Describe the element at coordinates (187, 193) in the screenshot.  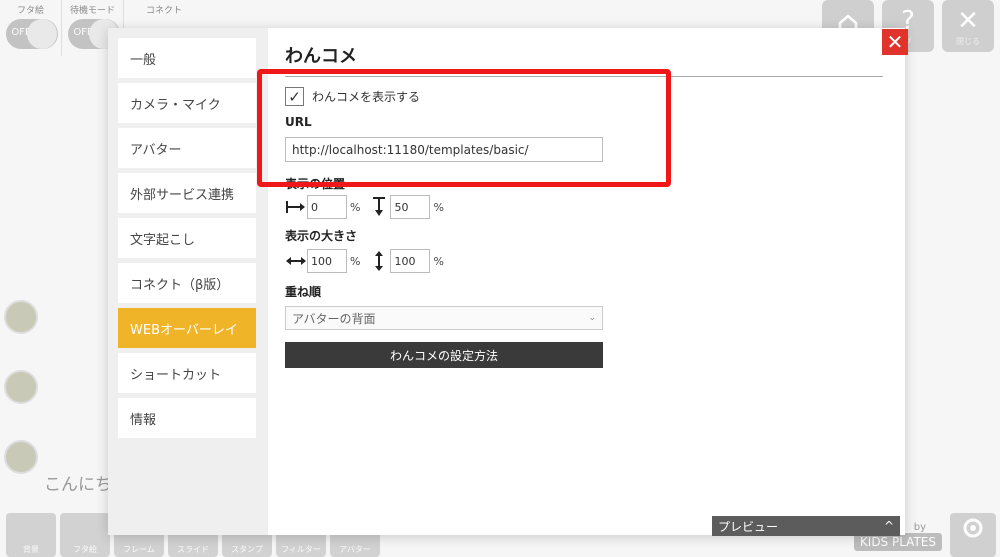
I see `sidebar-item-external-services: 外部サービス連携` at that location.